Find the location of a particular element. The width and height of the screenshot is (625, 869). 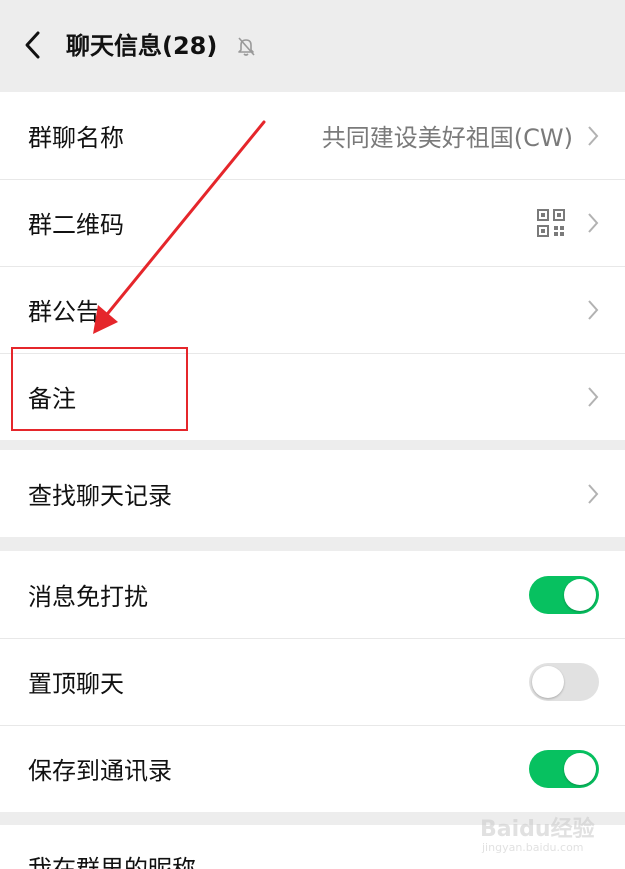

row-label: 群公告 is located at coordinates (64, 312).